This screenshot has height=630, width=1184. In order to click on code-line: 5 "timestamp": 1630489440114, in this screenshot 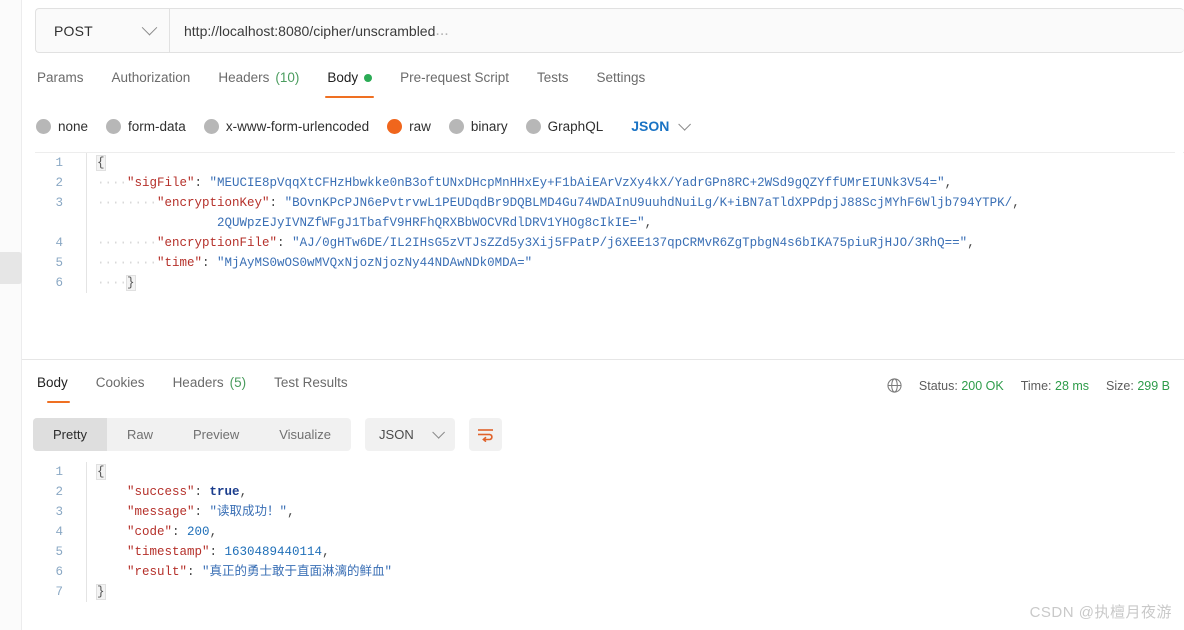, I will do `click(609, 552)`.